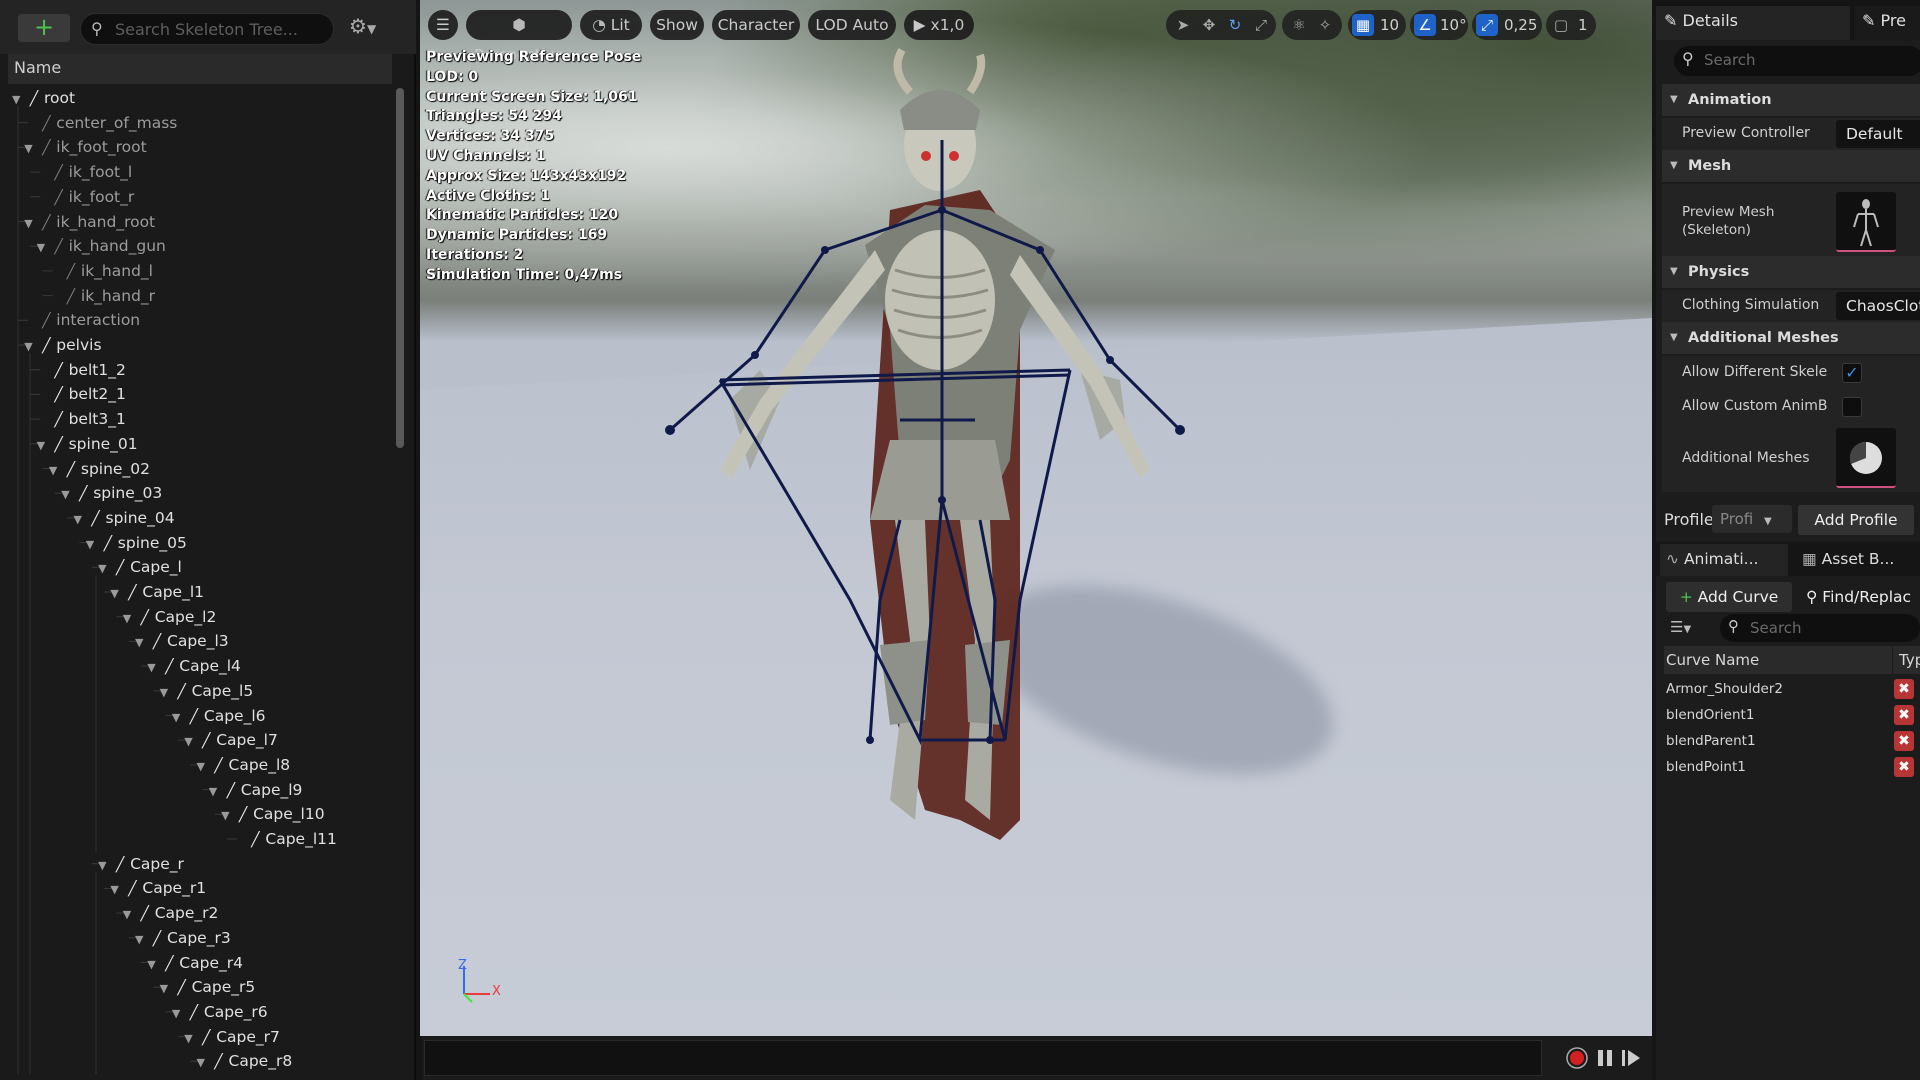 This screenshot has width=1920, height=1080. I want to click on tree-row-cape_l7: ▼ ╱ Cape_l7, so click(231, 740).